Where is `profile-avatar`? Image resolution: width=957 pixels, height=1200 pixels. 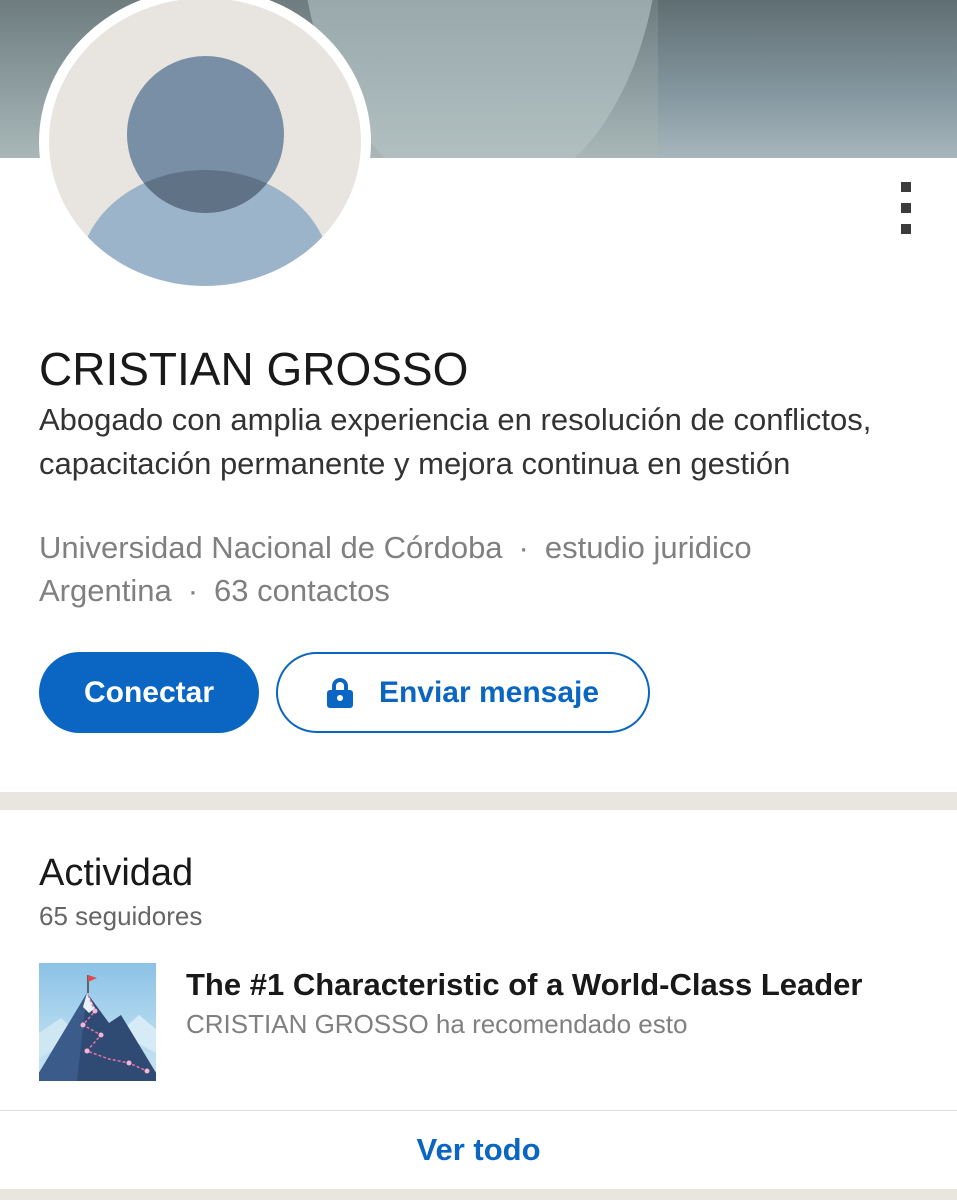
profile-avatar is located at coordinates (205, 148).